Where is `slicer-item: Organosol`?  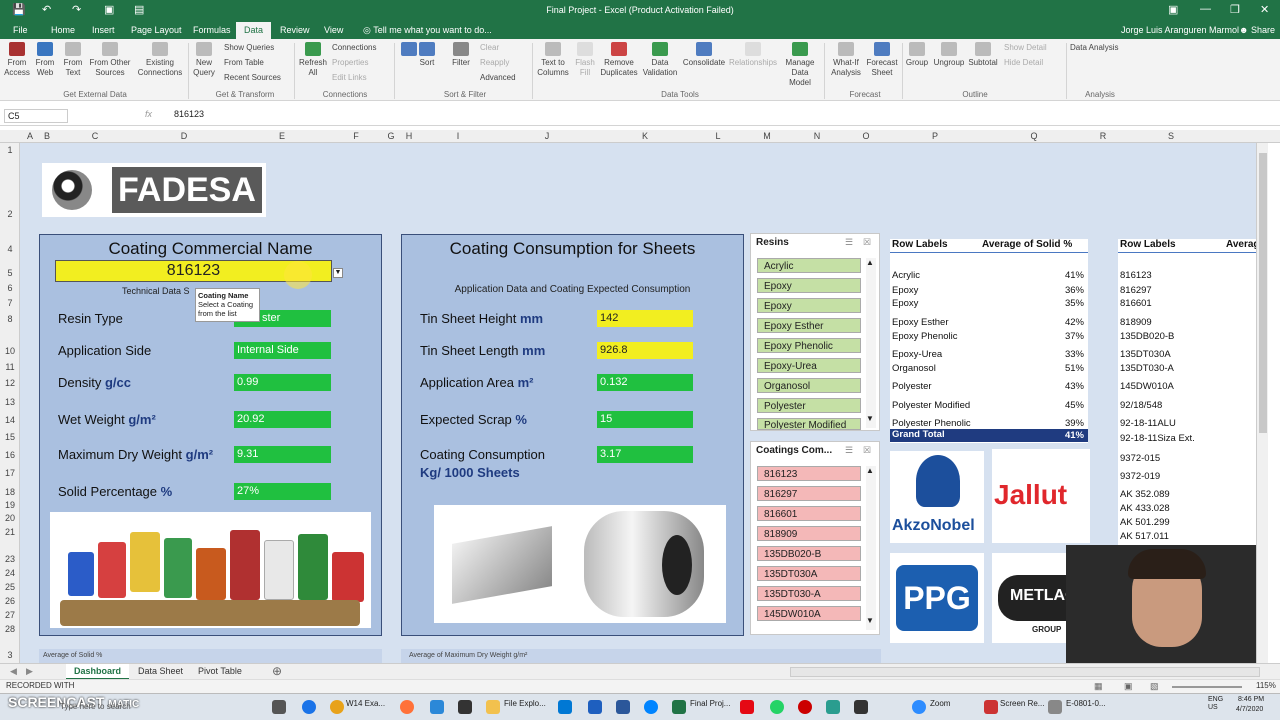
slicer-item: Organosol is located at coordinates (809, 385).